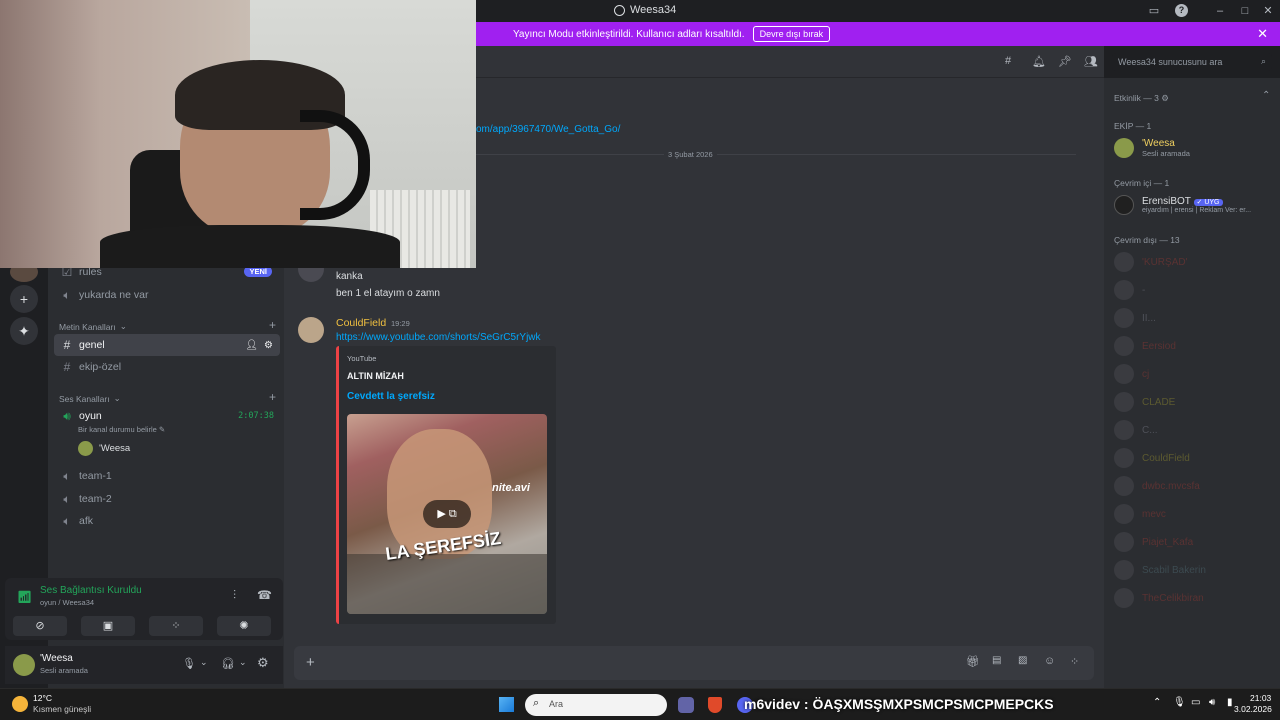 This screenshot has height=720, width=1280. What do you see at coordinates (1140, 514) in the screenshot?
I see `member-item: mevc` at bounding box center [1140, 514].